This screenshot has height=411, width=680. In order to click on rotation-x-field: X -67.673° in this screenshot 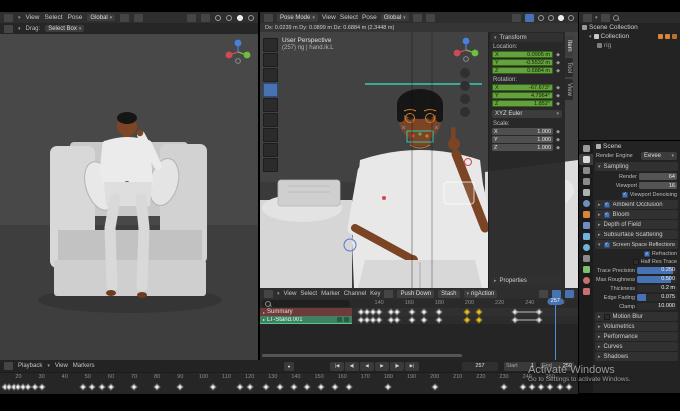, I will do `click(522, 87)`.